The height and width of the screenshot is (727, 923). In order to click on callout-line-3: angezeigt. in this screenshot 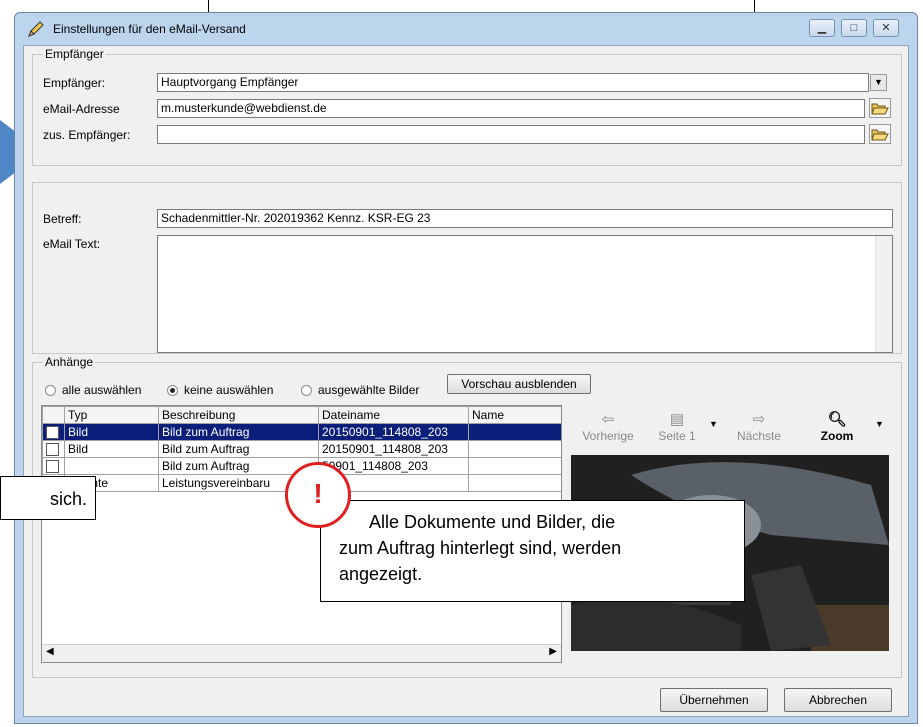, I will do `click(381, 574)`.